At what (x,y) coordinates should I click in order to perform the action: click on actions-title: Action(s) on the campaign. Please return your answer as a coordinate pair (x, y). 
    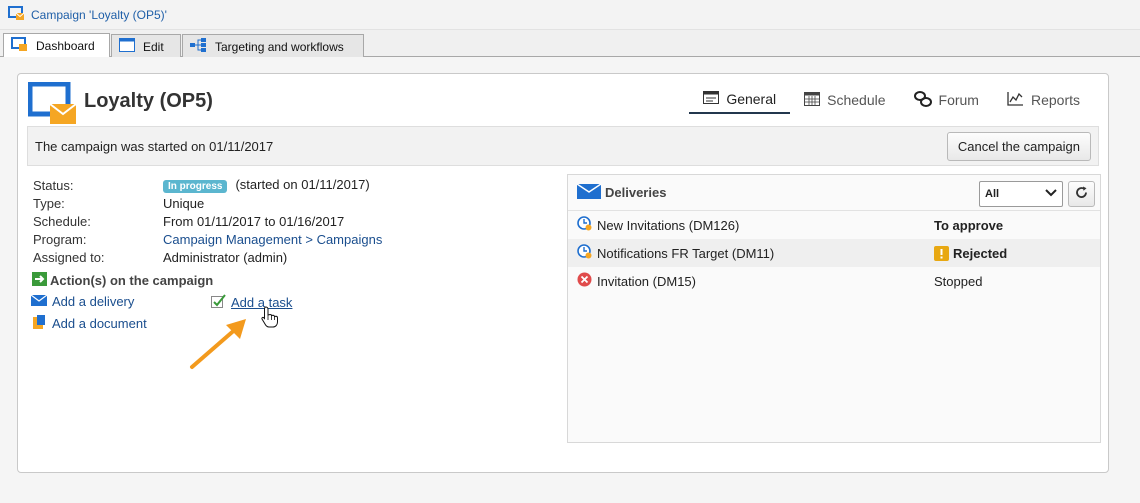
    Looking at the image, I should click on (132, 280).